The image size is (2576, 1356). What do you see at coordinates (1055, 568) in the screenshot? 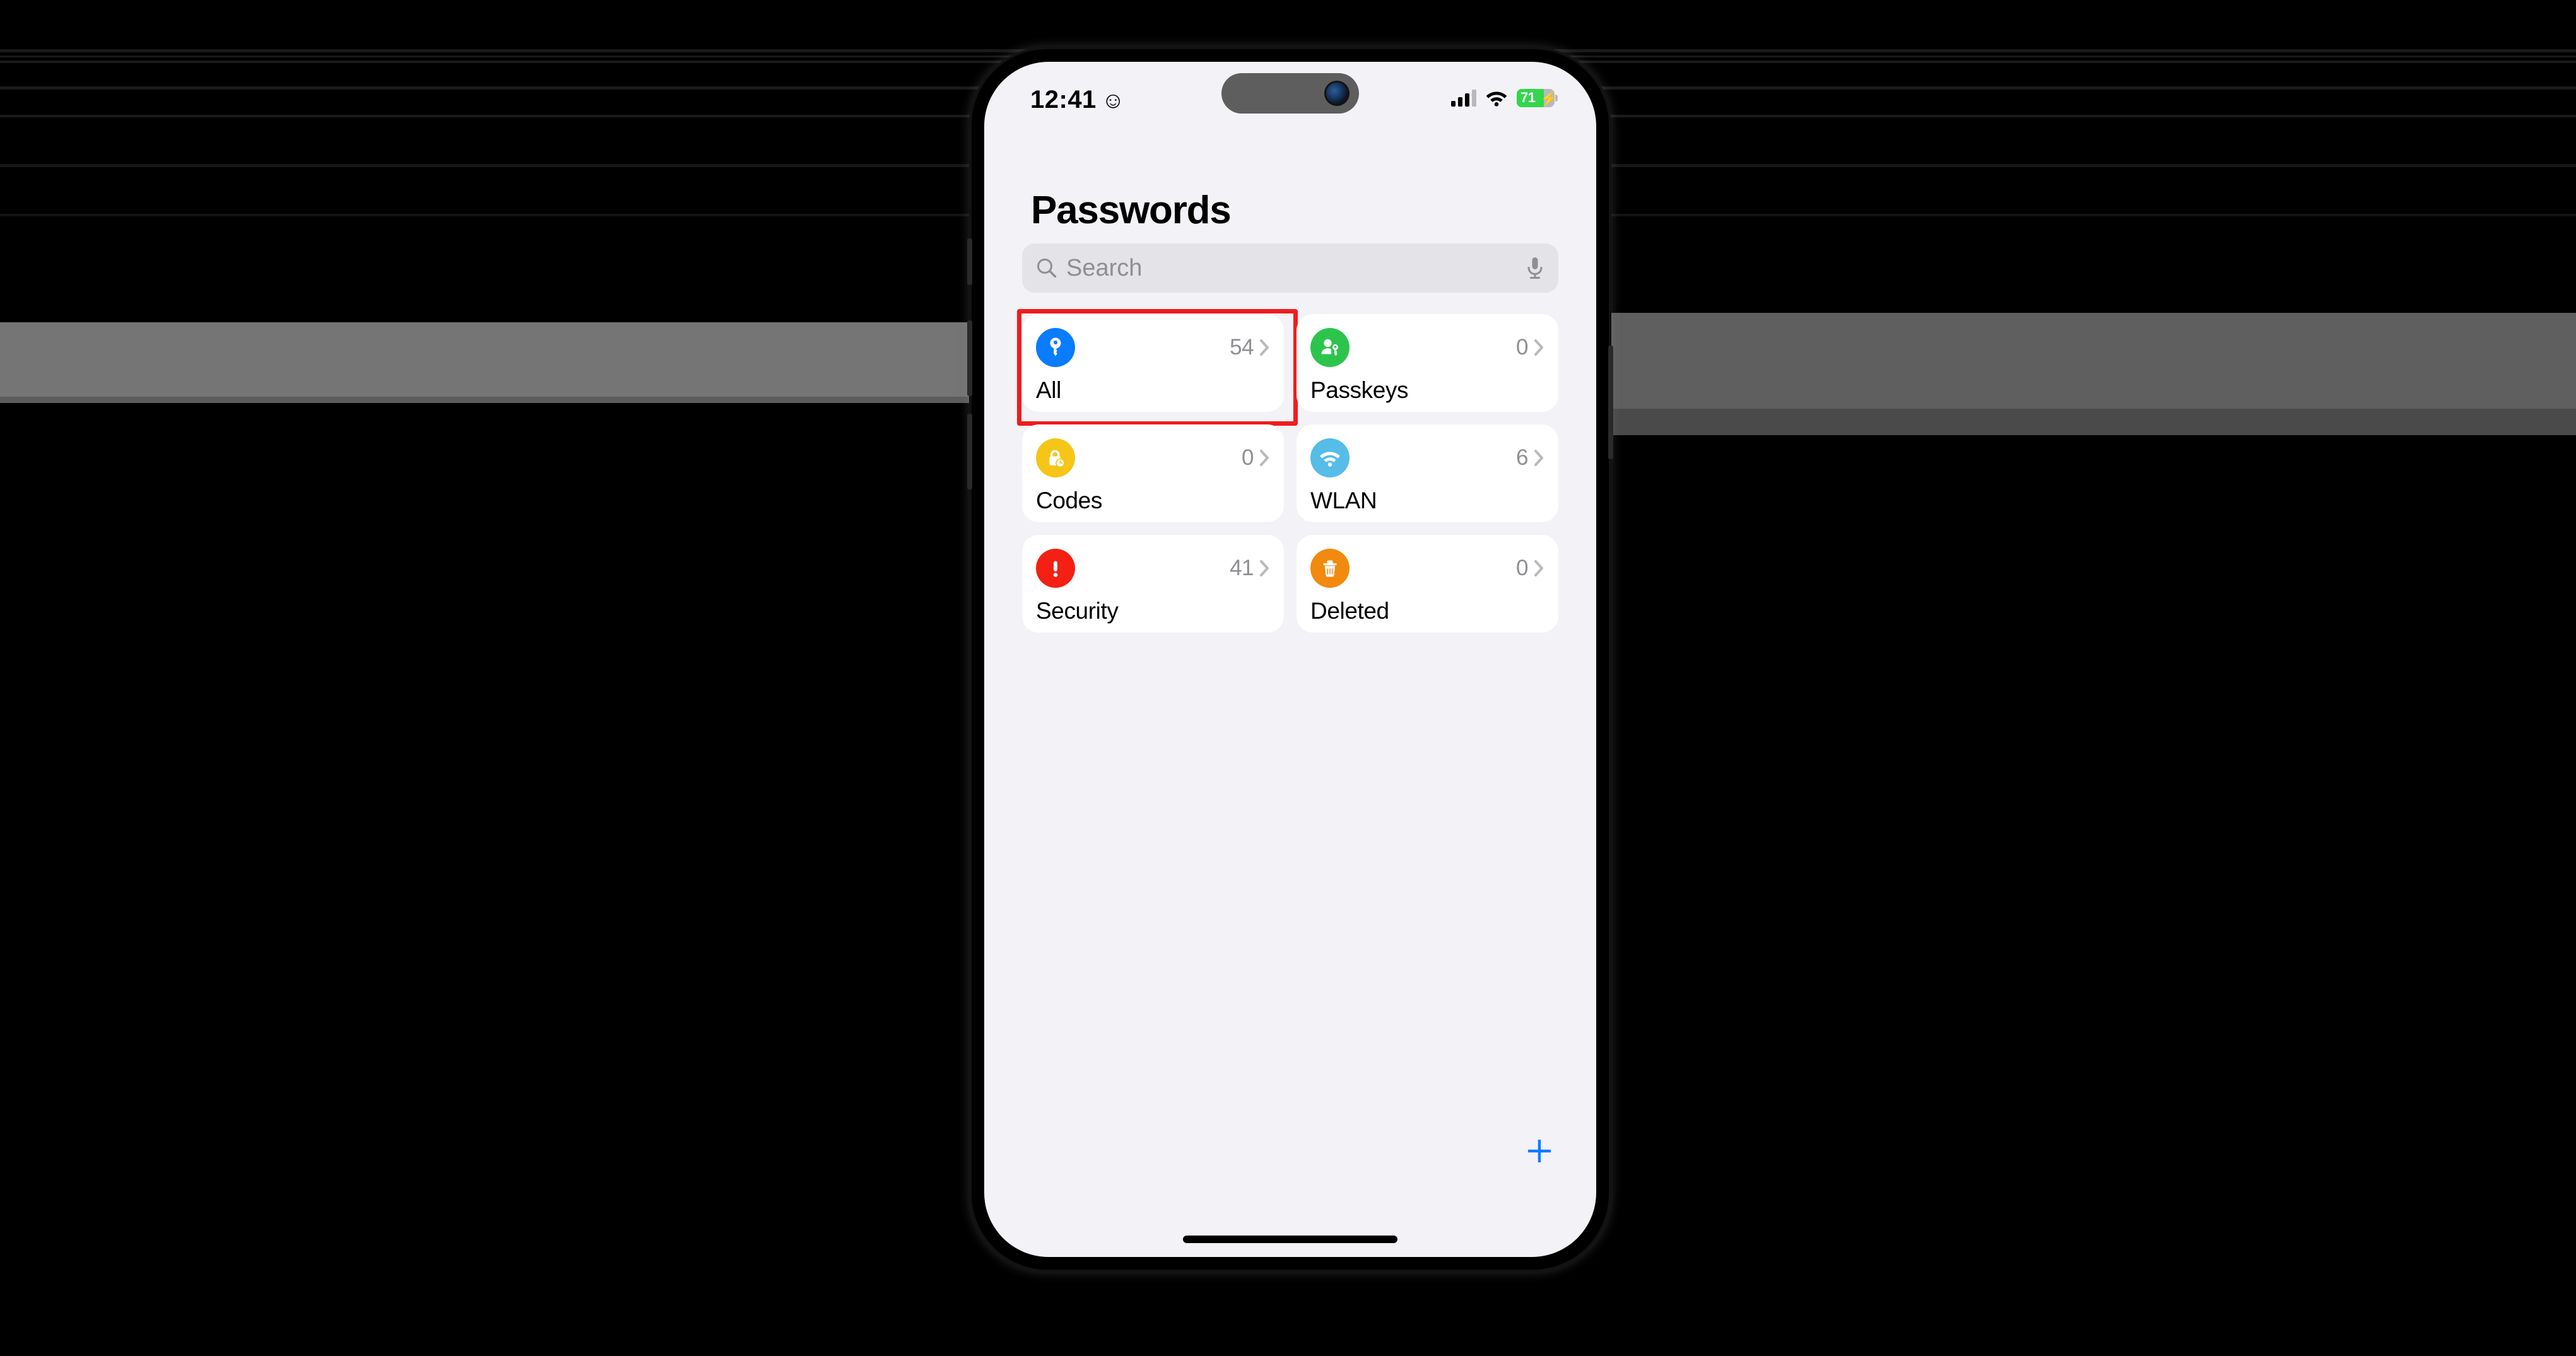
I see `warning-icon` at bounding box center [1055, 568].